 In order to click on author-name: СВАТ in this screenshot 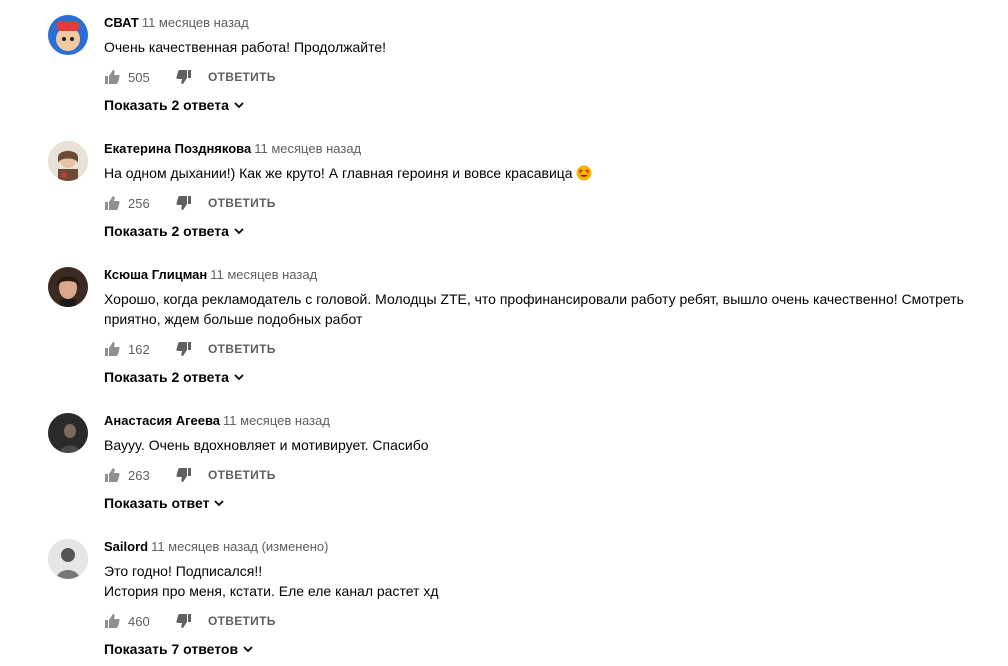, I will do `click(121, 22)`.